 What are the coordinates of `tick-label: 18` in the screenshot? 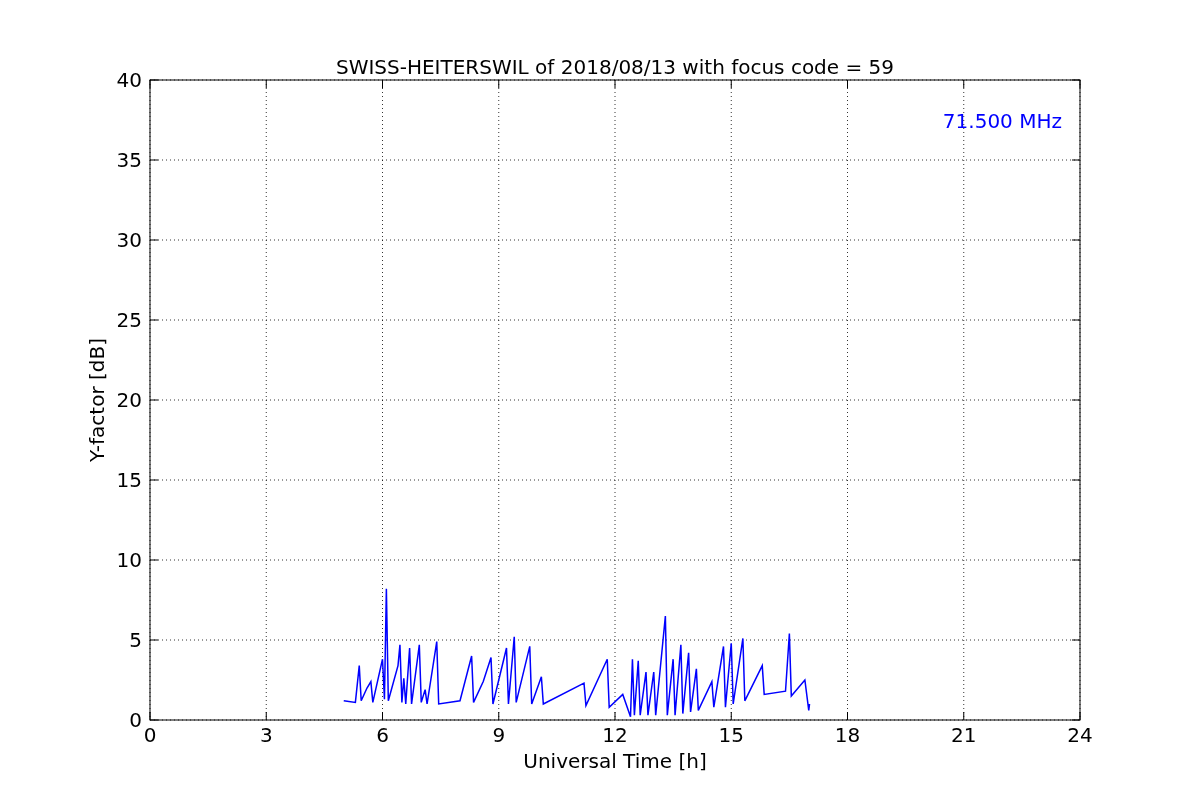 It's located at (847, 735).